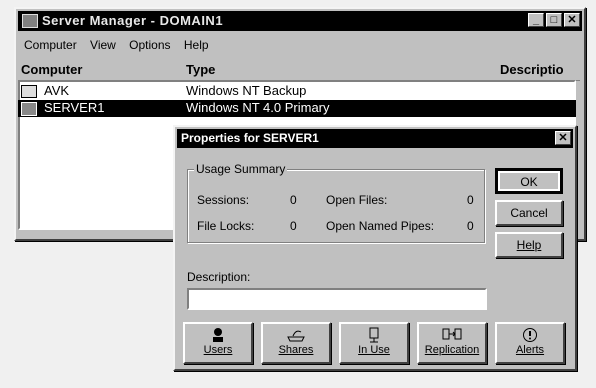 The height and width of the screenshot is (388, 596). Describe the element at coordinates (50, 45) in the screenshot. I see `menu-computer: Computer` at that location.